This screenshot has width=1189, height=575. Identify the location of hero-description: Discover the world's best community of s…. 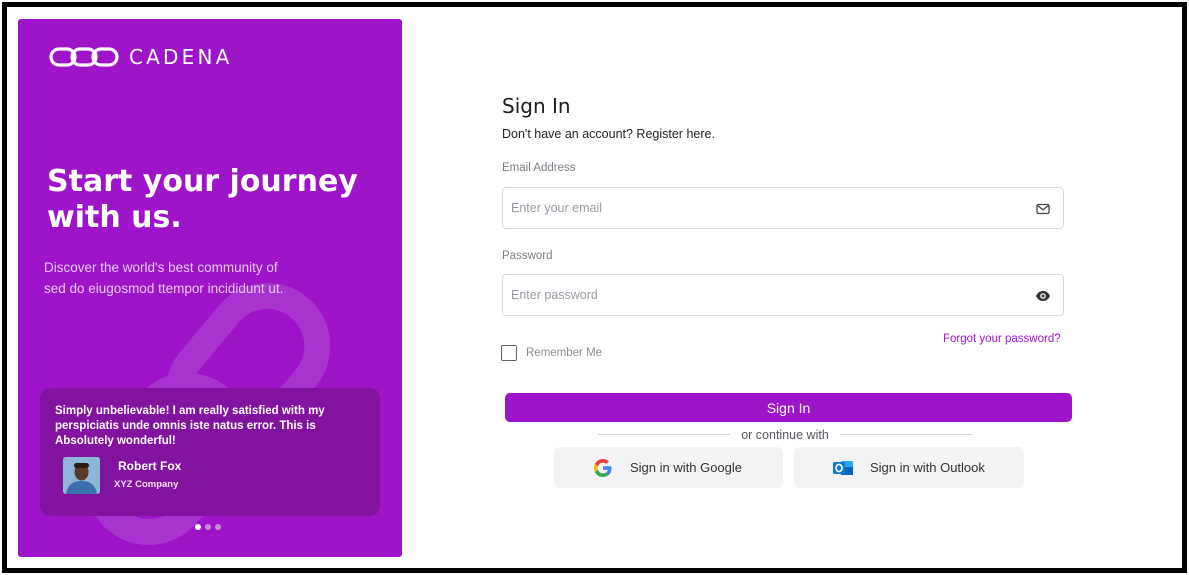
(164, 278).